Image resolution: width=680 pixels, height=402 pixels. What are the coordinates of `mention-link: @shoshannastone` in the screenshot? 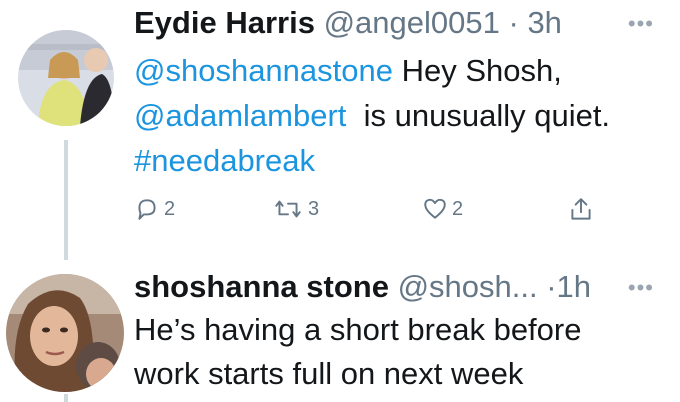 It's located at (263, 70).